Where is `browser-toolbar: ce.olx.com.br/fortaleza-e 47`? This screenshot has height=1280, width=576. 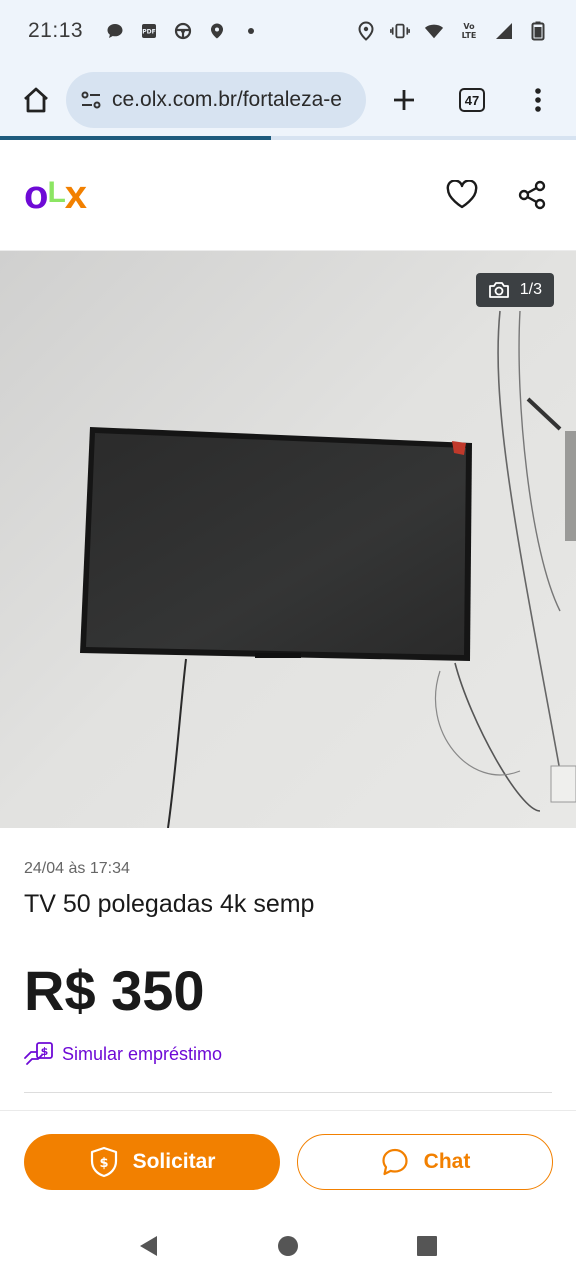 browser-toolbar: ce.olx.com.br/fortaleza-e 47 is located at coordinates (288, 100).